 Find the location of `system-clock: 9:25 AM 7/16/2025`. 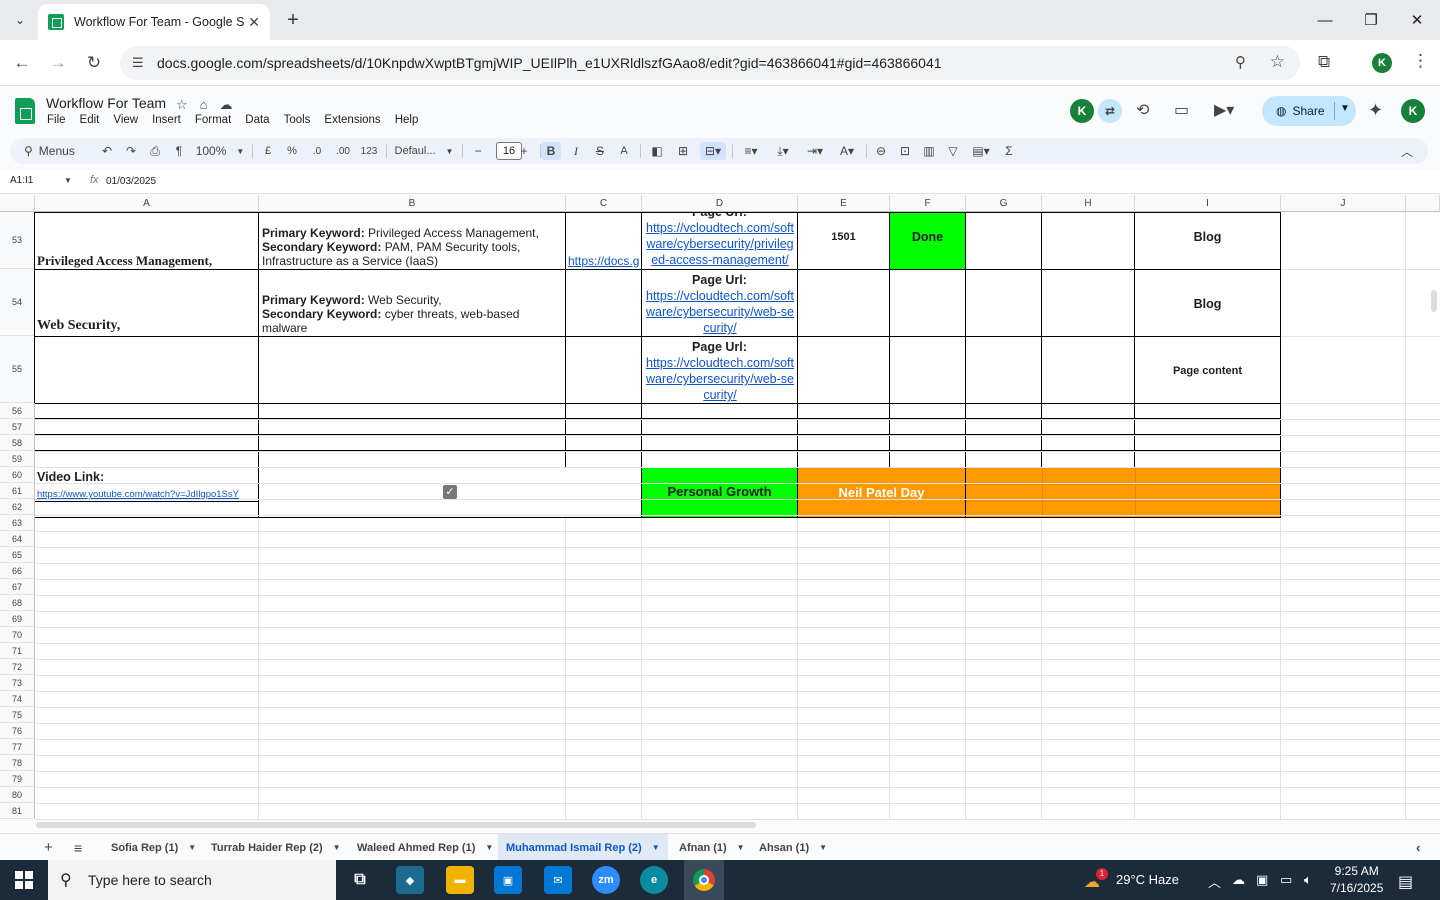

system-clock: 9:25 AM 7/16/2025 is located at coordinates (1356, 880).